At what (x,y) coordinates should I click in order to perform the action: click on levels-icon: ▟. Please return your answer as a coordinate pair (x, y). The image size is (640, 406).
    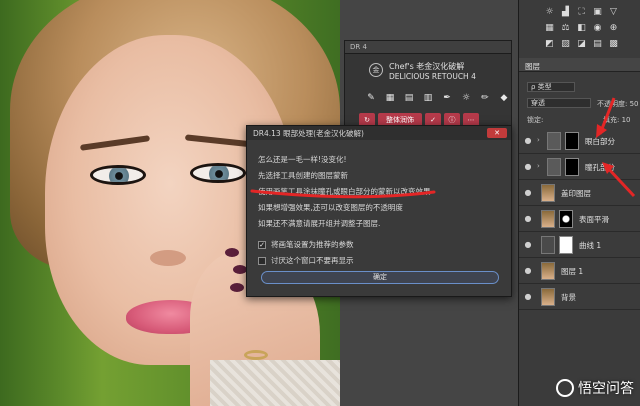
    Looking at the image, I should click on (565, 12).